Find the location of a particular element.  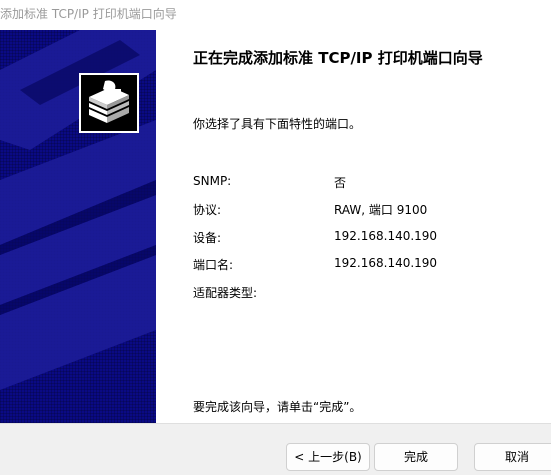

property-row-adapter-type: 适配器类型: is located at coordinates (363, 293).